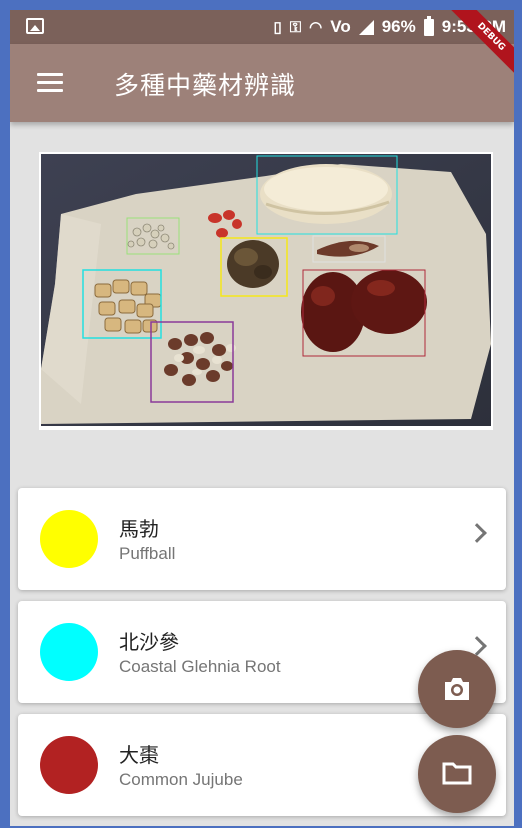  I want to click on app-bar: 多種中藥材辨識, so click(262, 83).